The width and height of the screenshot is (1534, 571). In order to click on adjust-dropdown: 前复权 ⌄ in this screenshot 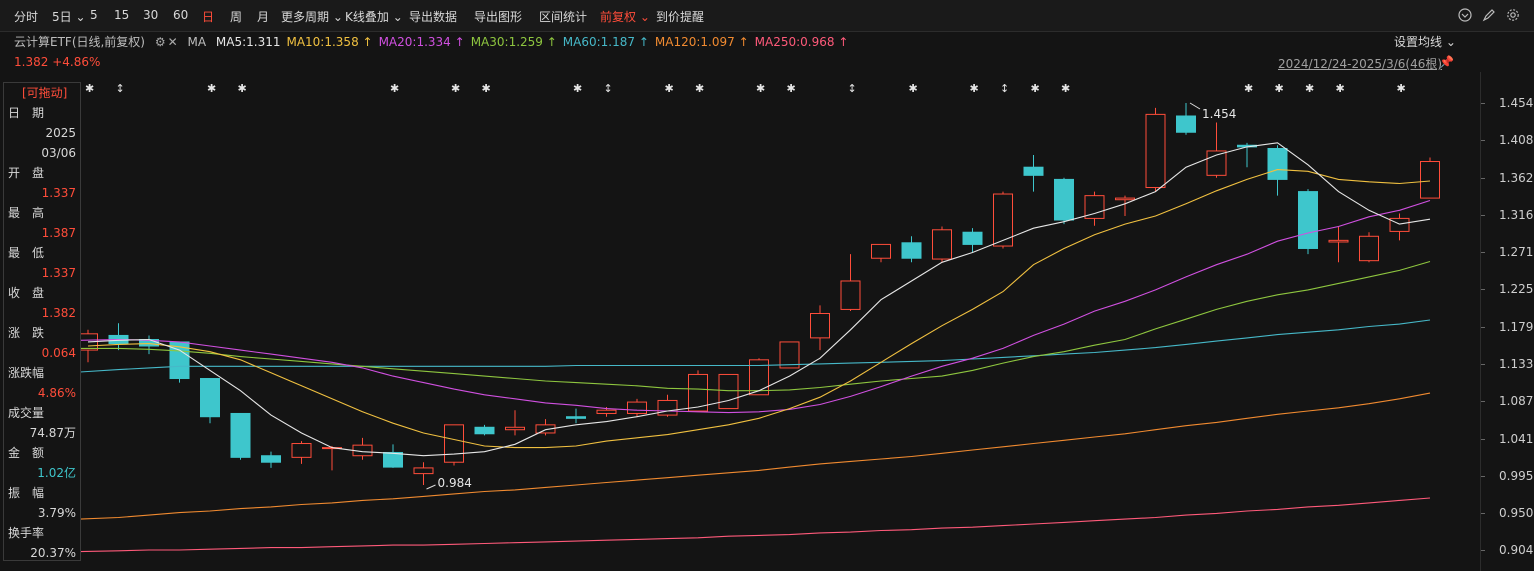, I will do `click(625, 16)`.